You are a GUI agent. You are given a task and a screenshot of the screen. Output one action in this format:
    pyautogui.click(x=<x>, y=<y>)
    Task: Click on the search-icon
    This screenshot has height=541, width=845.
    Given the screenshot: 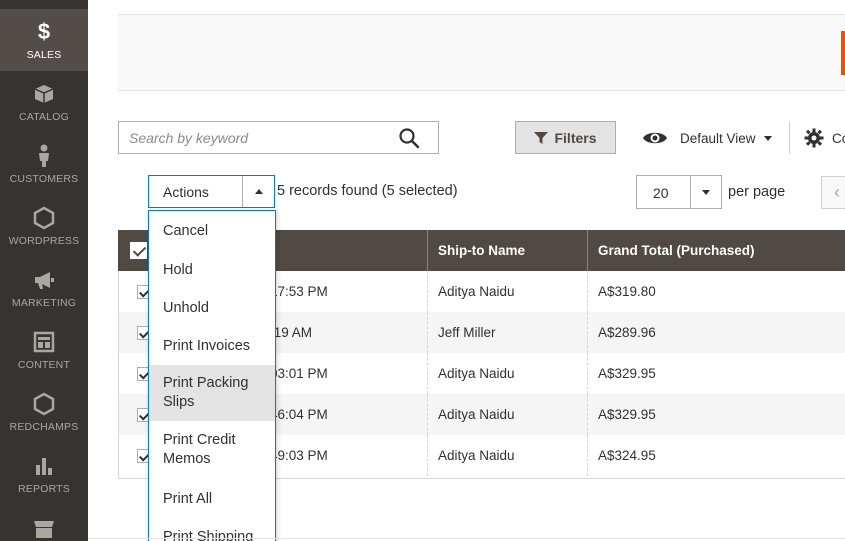 What is the action you would take?
    pyautogui.click(x=409, y=138)
    